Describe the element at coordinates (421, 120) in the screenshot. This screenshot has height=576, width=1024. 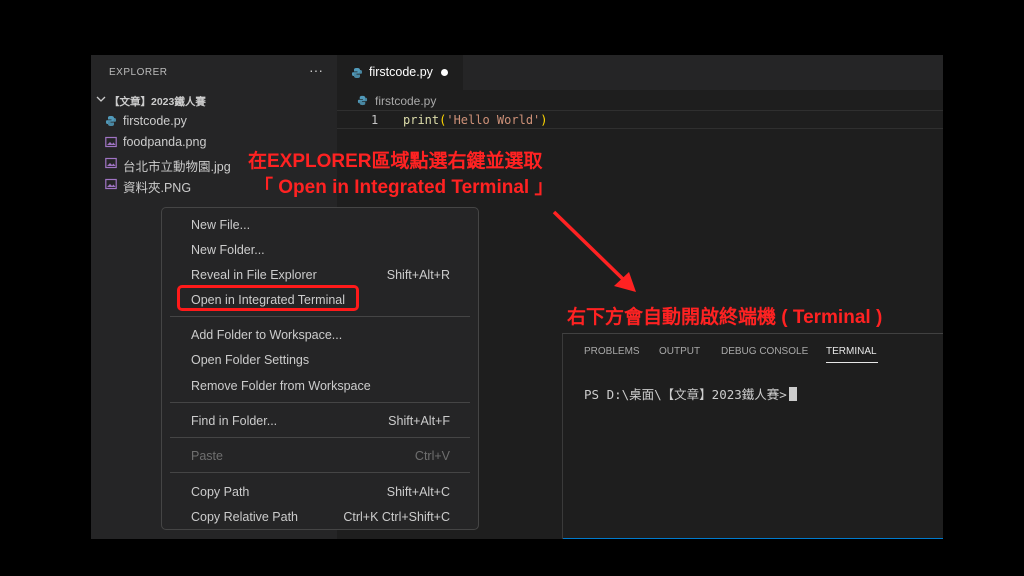
I see `code-function: print` at that location.